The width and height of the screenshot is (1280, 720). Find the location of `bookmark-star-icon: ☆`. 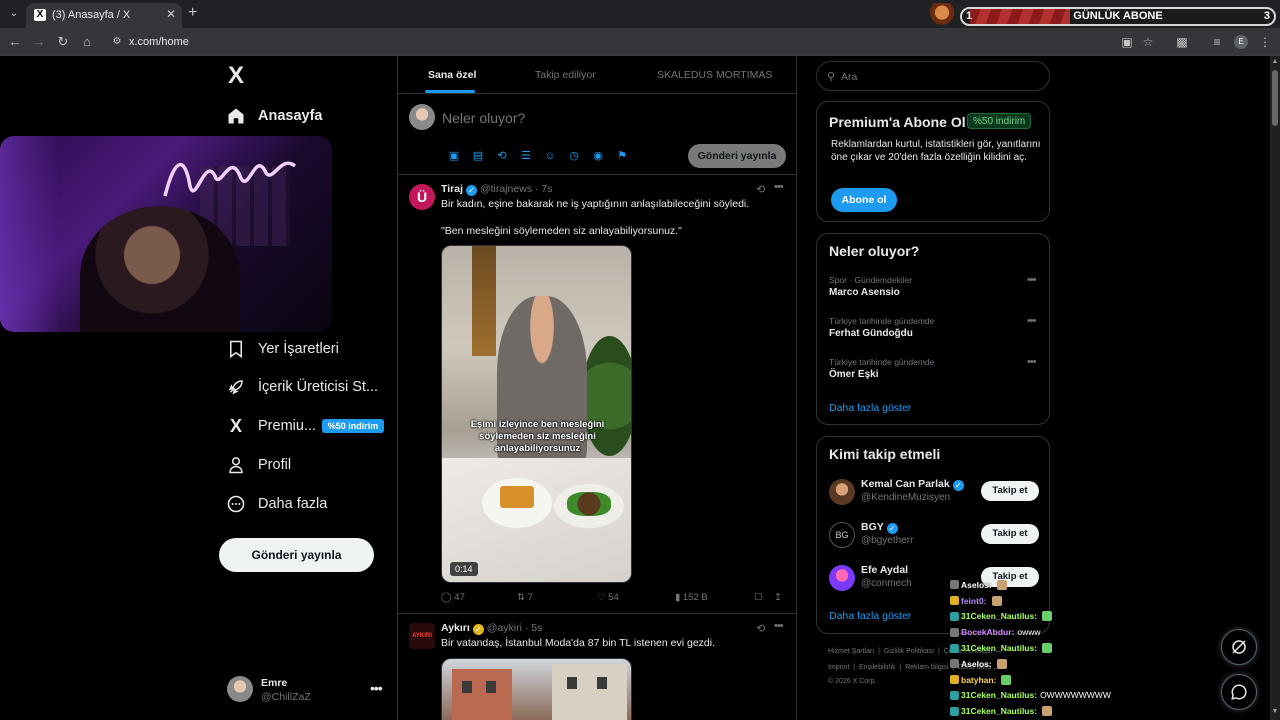

bookmark-star-icon: ☆ is located at coordinates (1148, 42).